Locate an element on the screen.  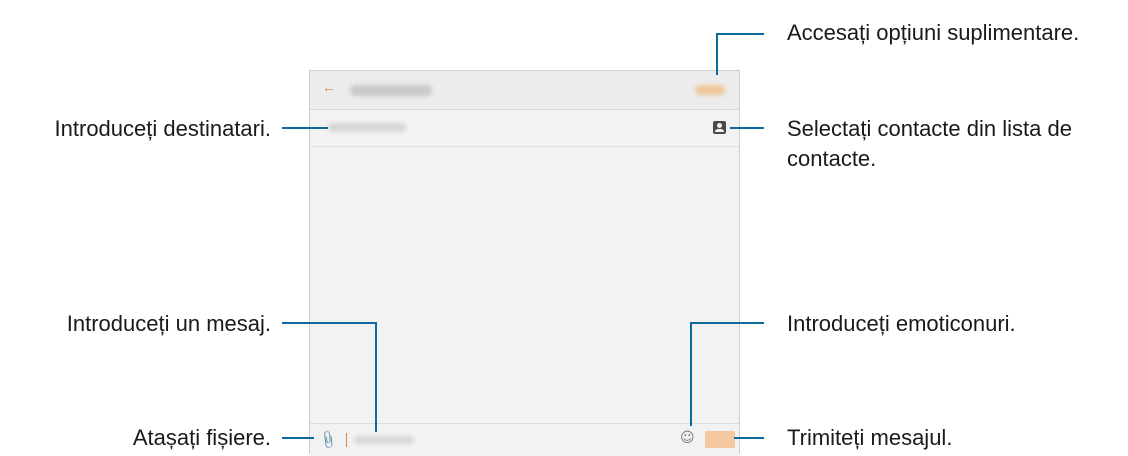
label-send-message: Trimiteți mesajul. is located at coordinates (870, 437).